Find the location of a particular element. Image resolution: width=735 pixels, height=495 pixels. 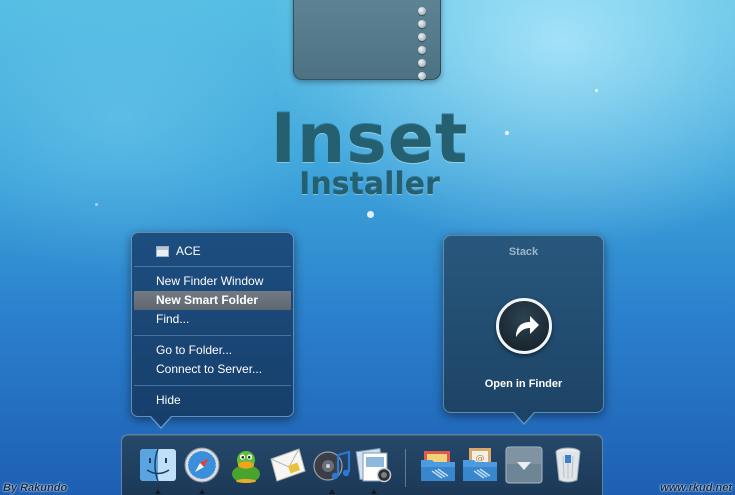

stack-title: Stack is located at coordinates (523, 252).